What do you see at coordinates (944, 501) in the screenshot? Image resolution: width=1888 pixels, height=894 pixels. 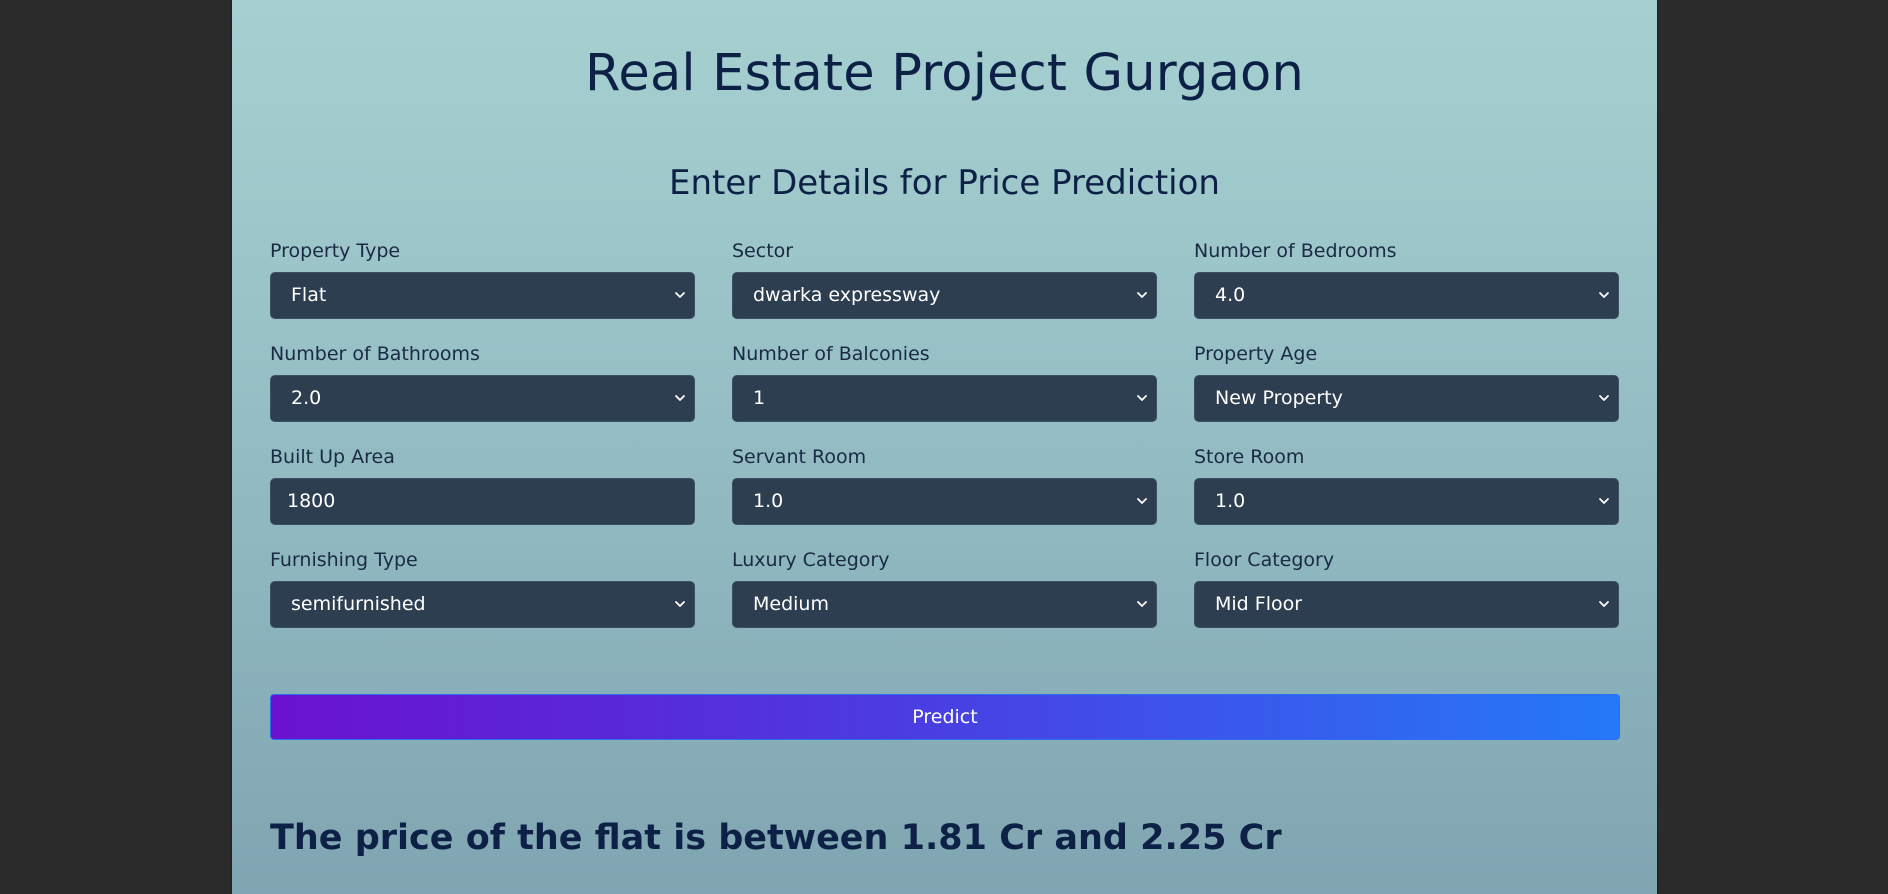 I see `servant-room-select: 1.0` at bounding box center [944, 501].